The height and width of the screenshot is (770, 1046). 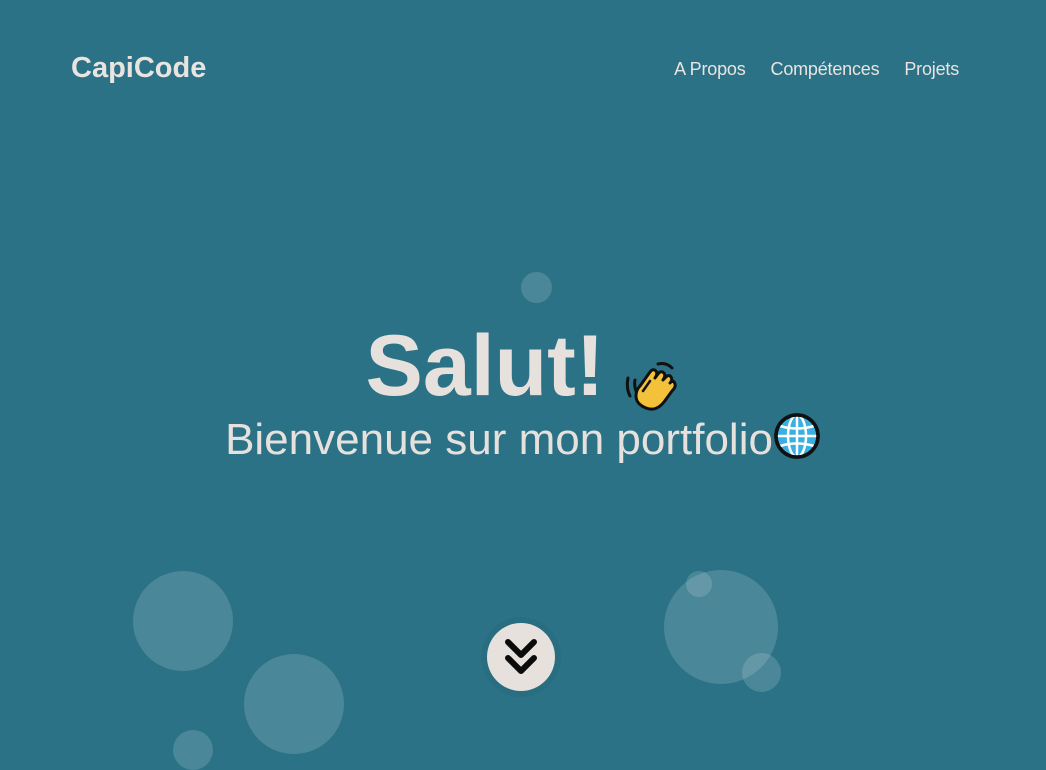 What do you see at coordinates (651, 375) in the screenshot?
I see `waving-hand-icon` at bounding box center [651, 375].